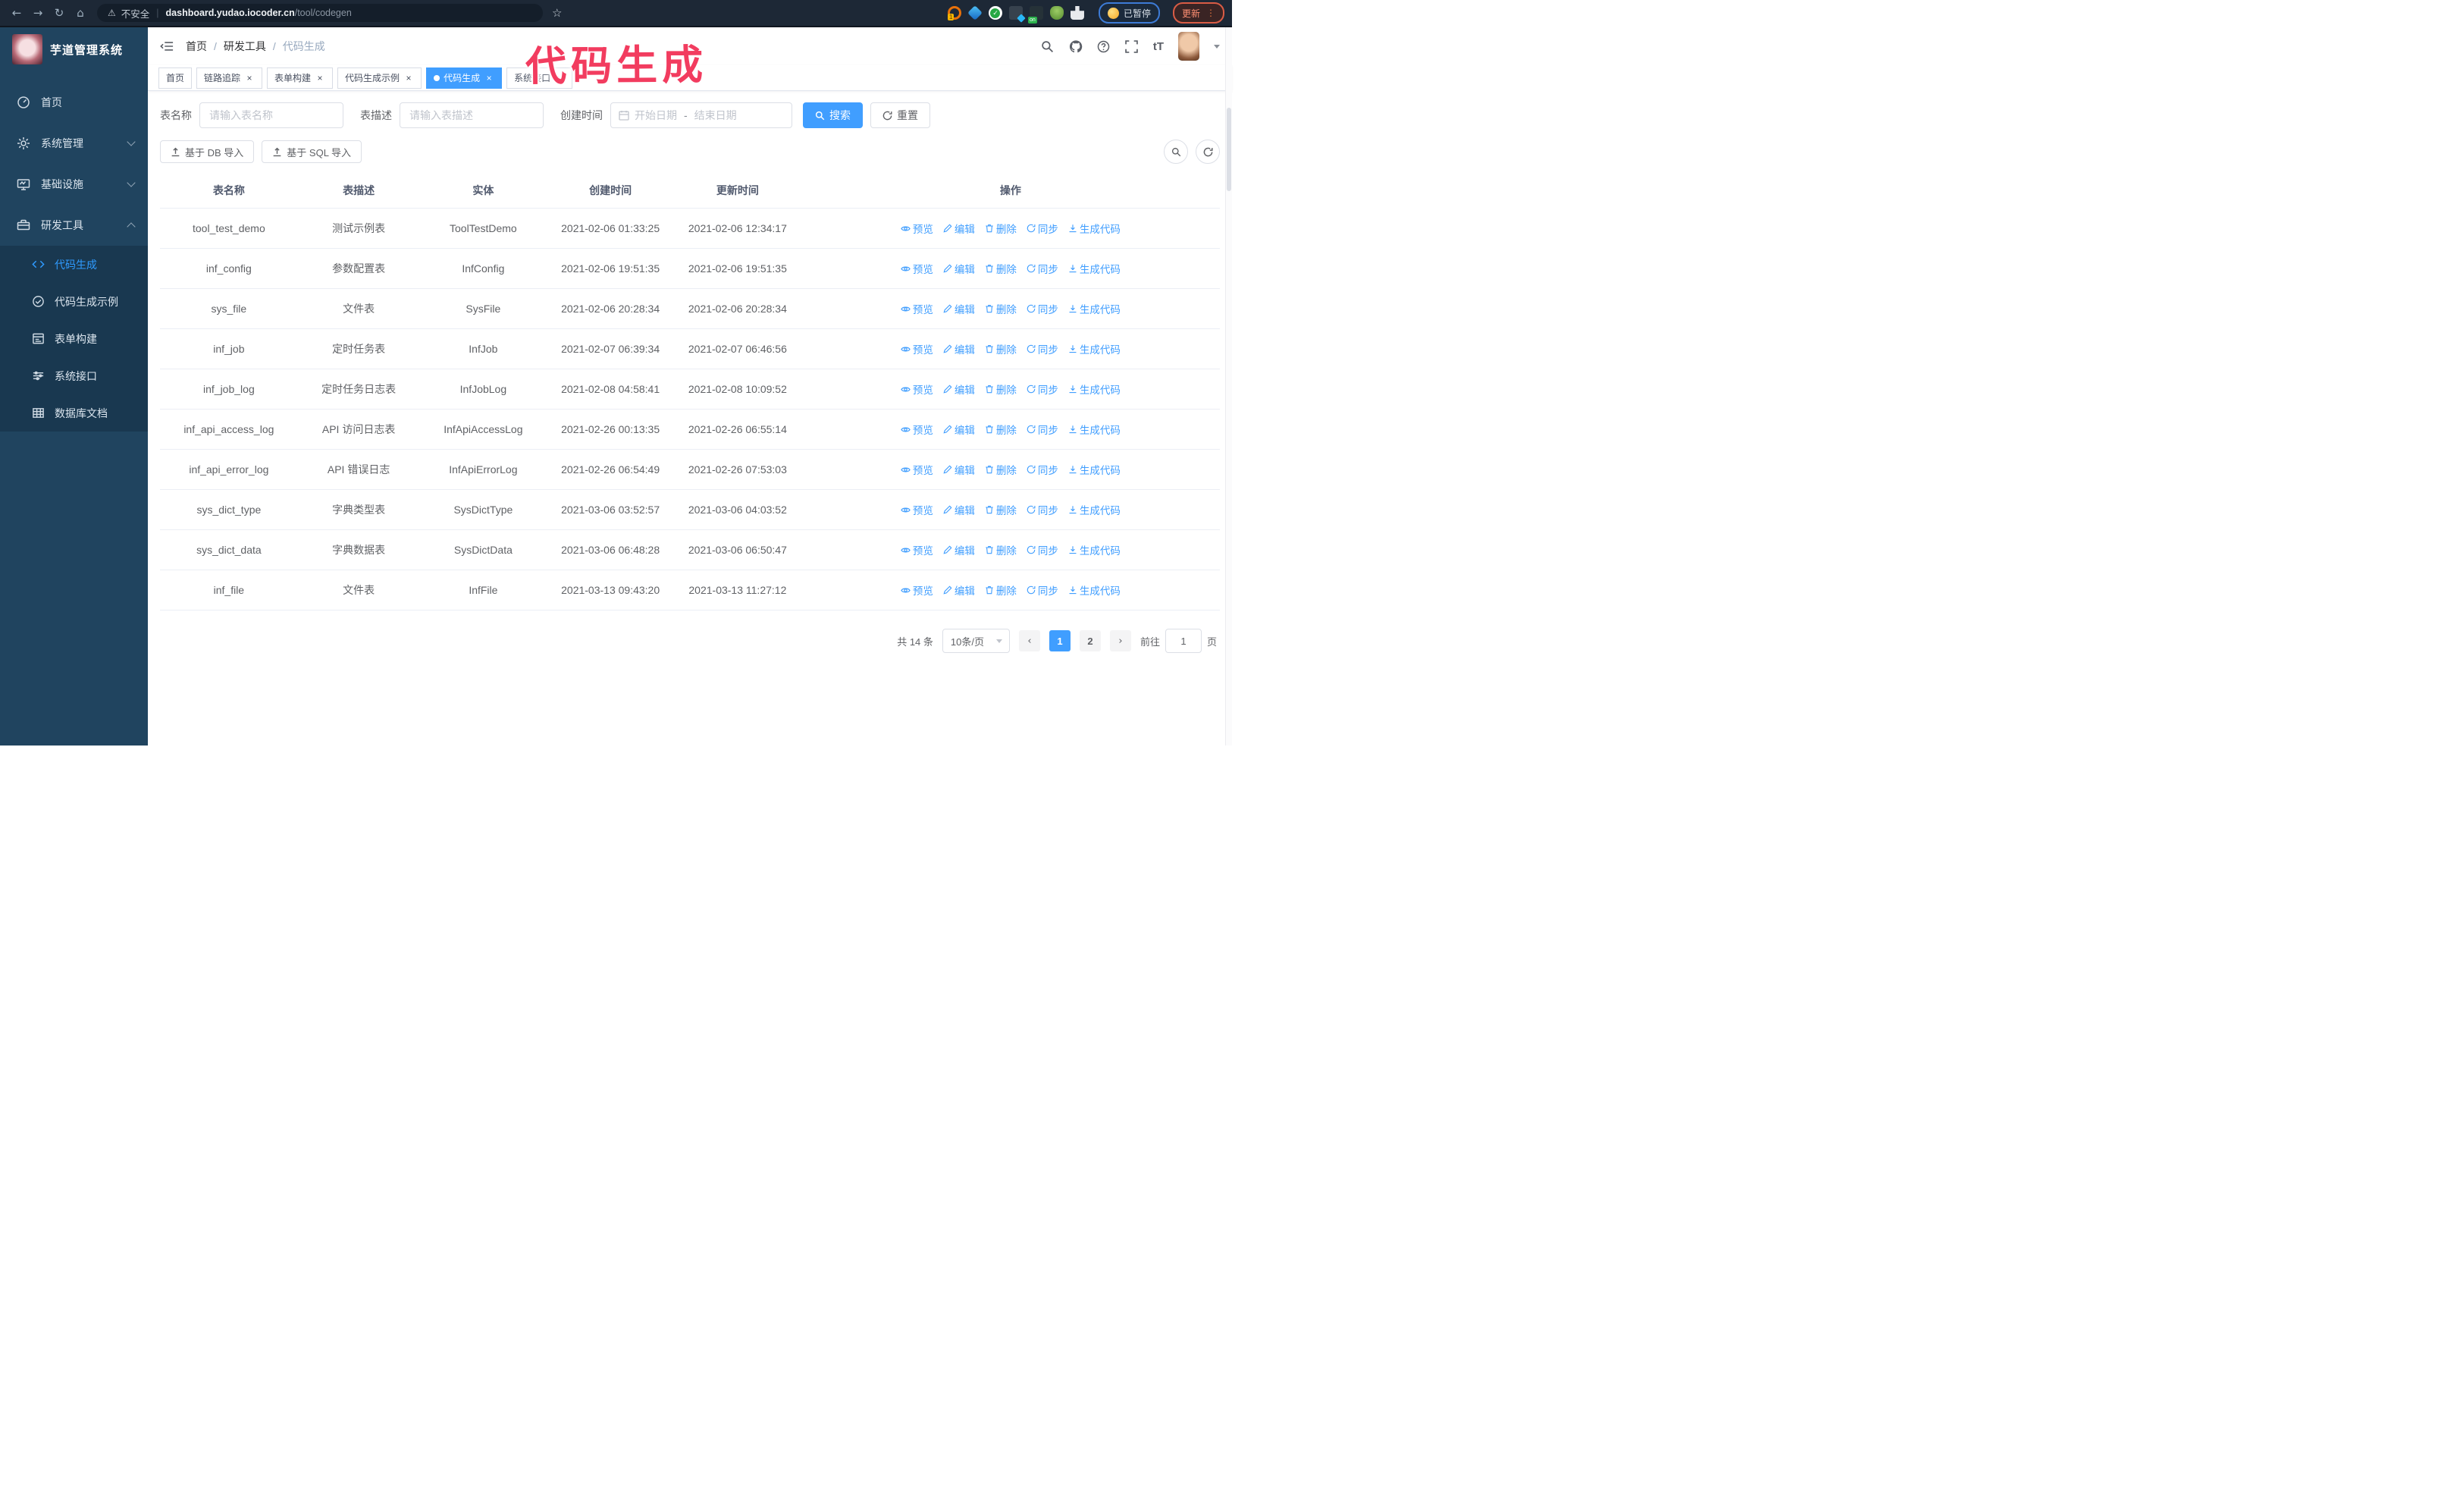 The width and height of the screenshot is (2464, 1491). Describe the element at coordinates (1217, 46) in the screenshot. I see `caret-down-icon` at that location.